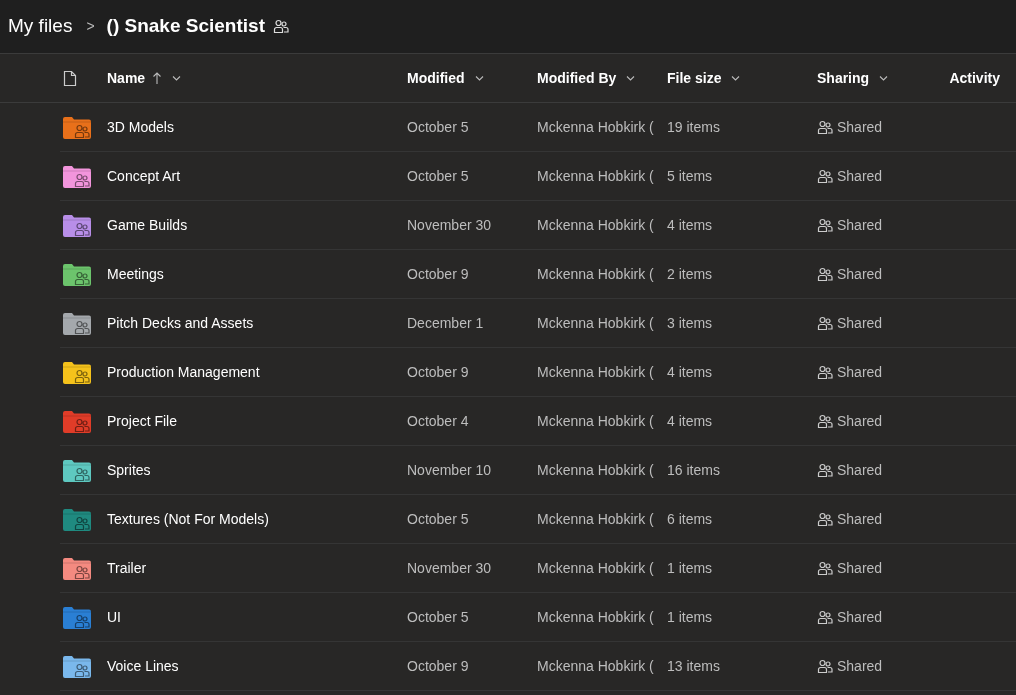  I want to click on folder-name: Production Management, so click(257, 372).